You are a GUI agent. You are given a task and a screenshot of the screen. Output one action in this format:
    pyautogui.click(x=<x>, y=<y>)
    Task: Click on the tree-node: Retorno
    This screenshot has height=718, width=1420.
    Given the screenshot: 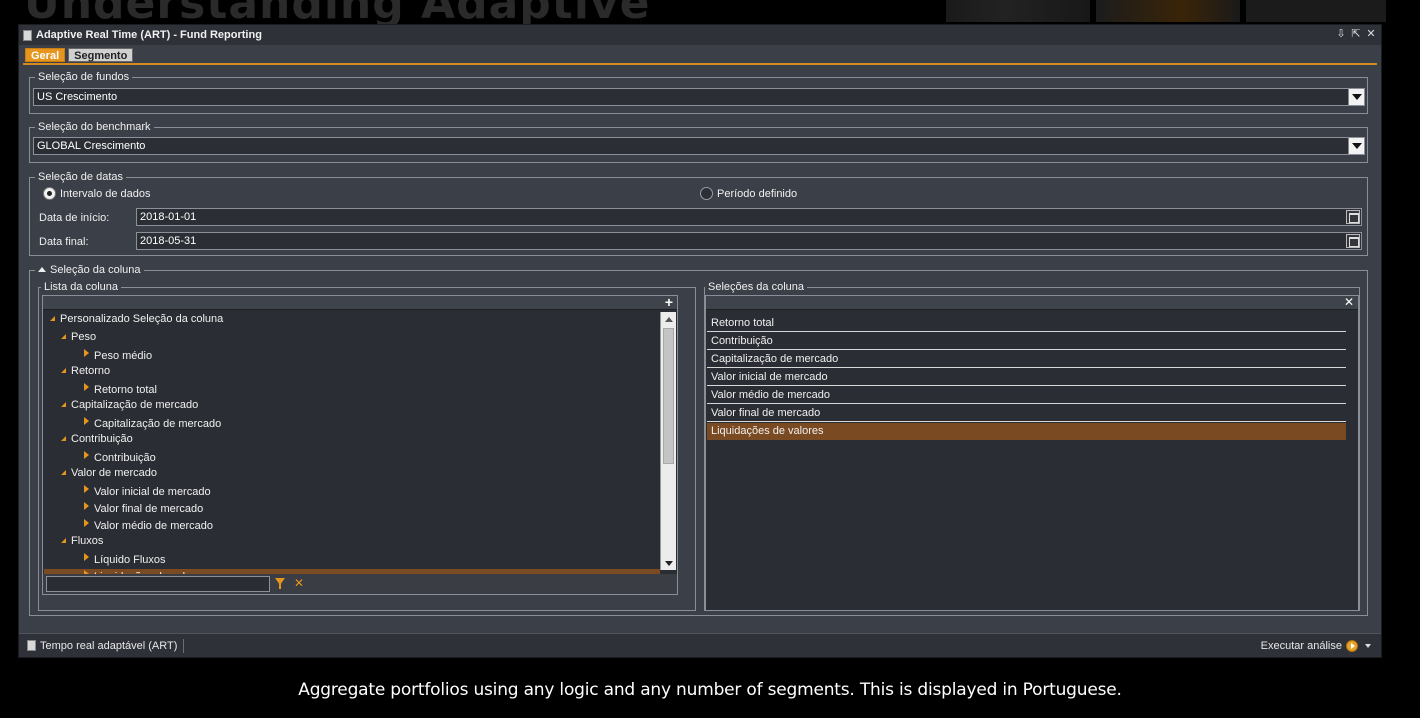 What is the action you would take?
    pyautogui.click(x=85, y=371)
    